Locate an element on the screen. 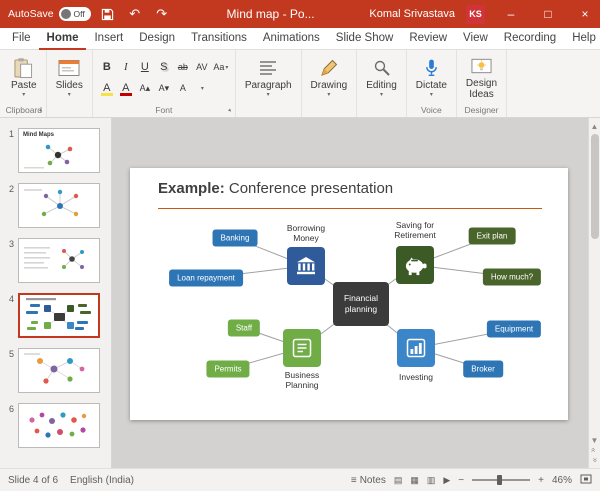 The image size is (600, 491). slides-button: Slides ▾ is located at coordinates (69, 77).